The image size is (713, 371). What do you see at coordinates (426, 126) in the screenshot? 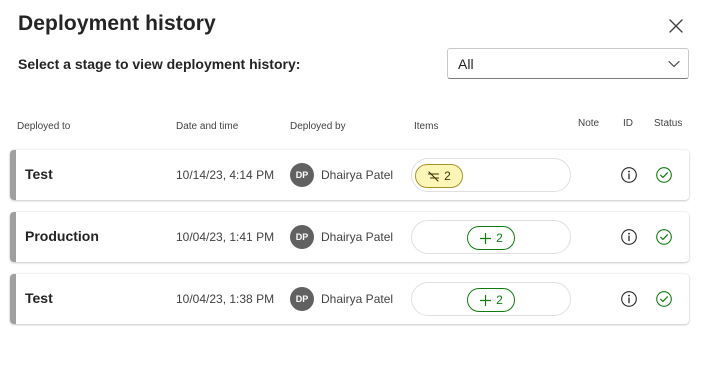
I see `column-header-items: Items` at bounding box center [426, 126].